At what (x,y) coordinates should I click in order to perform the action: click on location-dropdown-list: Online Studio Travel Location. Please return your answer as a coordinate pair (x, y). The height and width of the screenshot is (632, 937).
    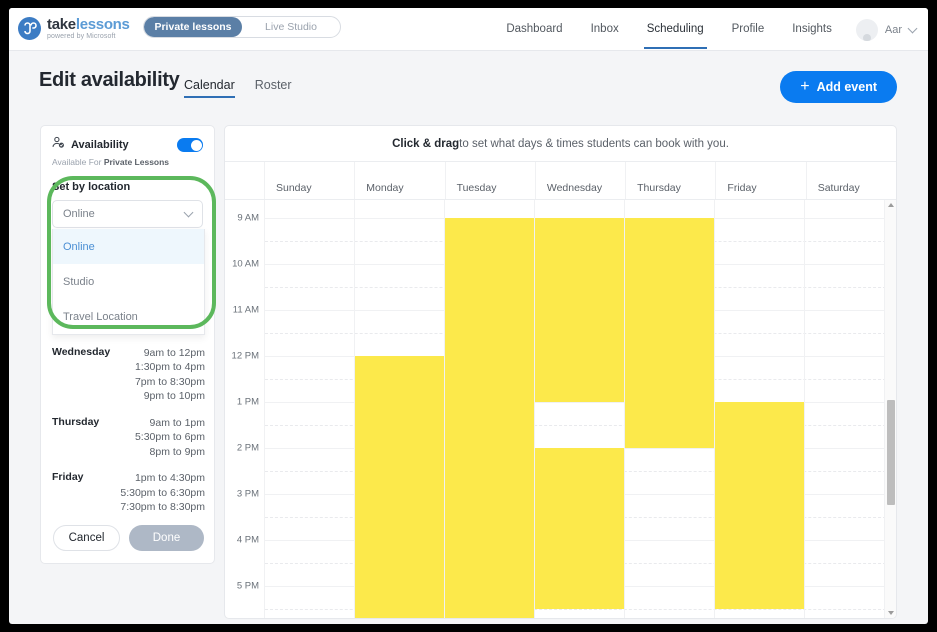
    Looking at the image, I should click on (128, 282).